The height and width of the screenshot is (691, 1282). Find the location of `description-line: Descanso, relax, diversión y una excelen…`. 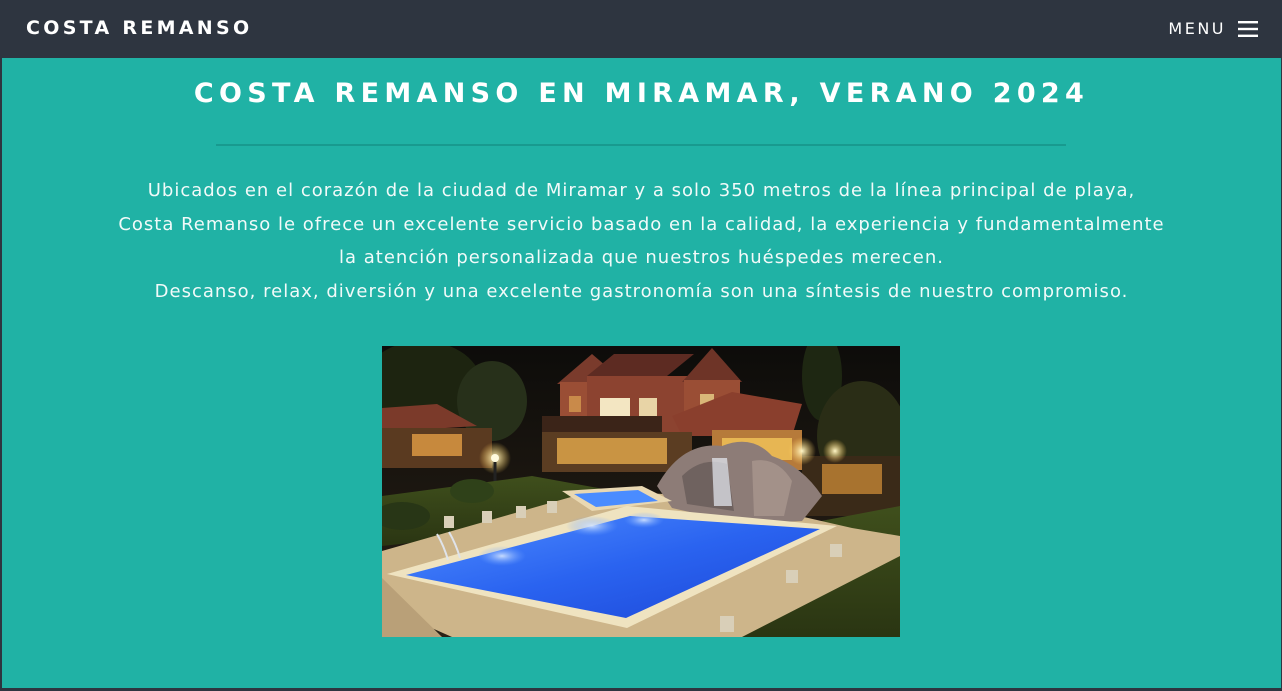

description-line: Descanso, relax, diversión y una excelen… is located at coordinates (641, 291).